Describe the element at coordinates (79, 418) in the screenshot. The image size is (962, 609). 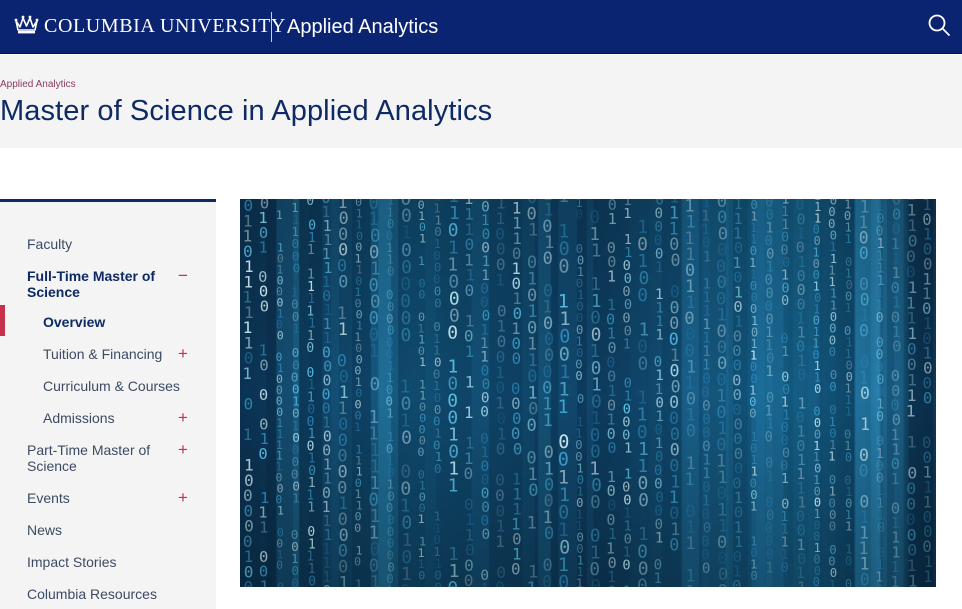
I see `sidebar-item-label: Admissions` at that location.